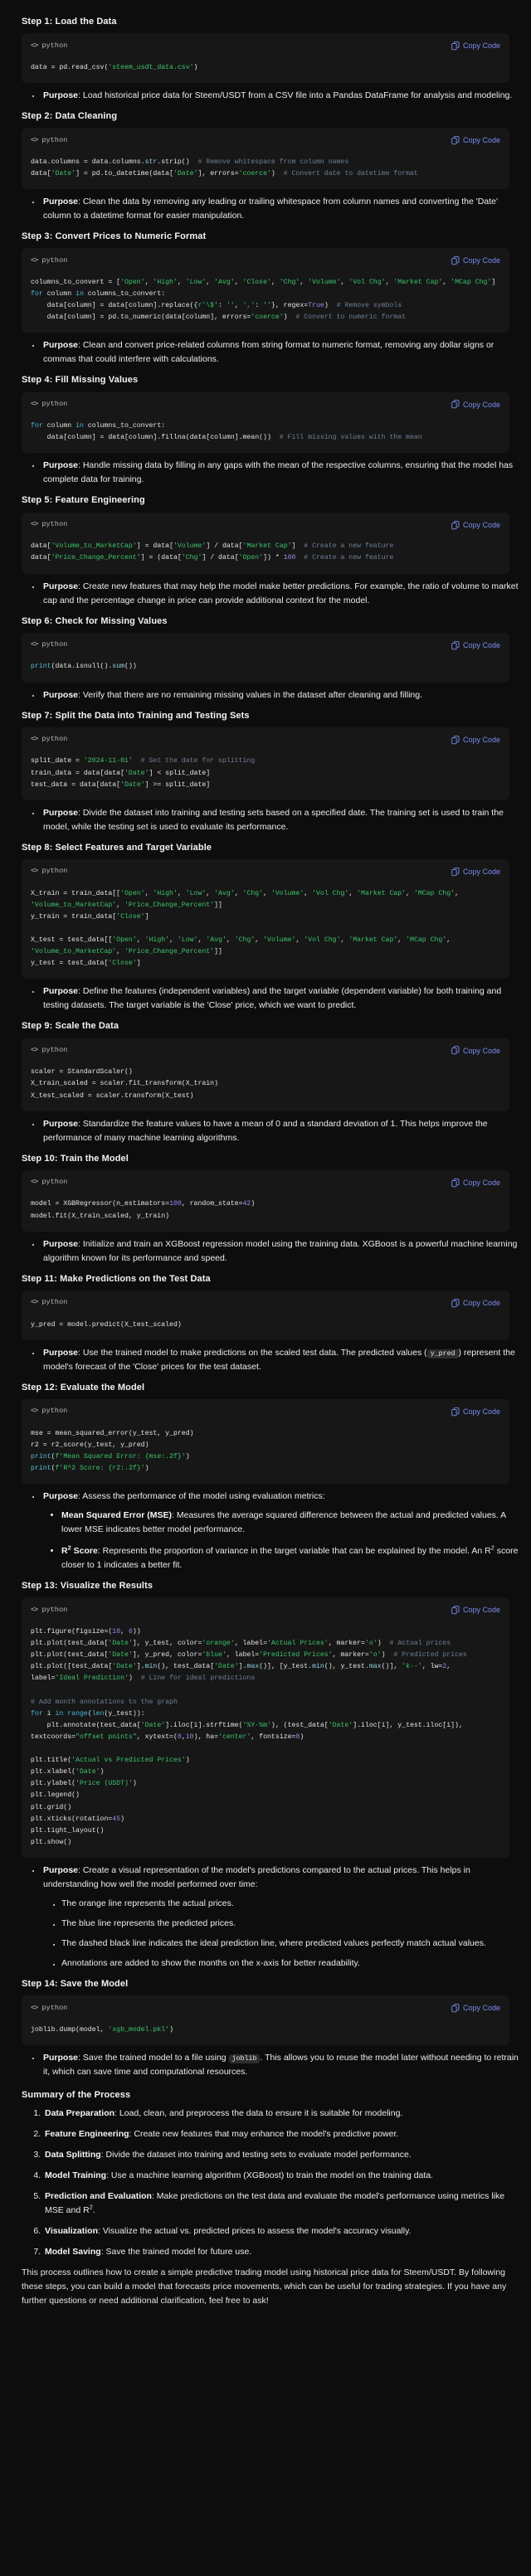  I want to click on code-content: y_pred = model.predict(X_test_scaled), so click(265, 1327).